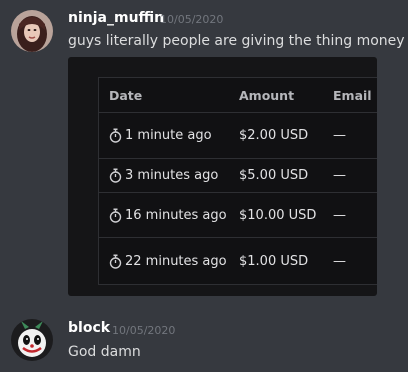 Image resolution: width=408 pixels, height=372 pixels. What do you see at coordinates (238, 136) in the screenshot?
I see `table-row: 1 minute ago $2.00 USD —` at bounding box center [238, 136].